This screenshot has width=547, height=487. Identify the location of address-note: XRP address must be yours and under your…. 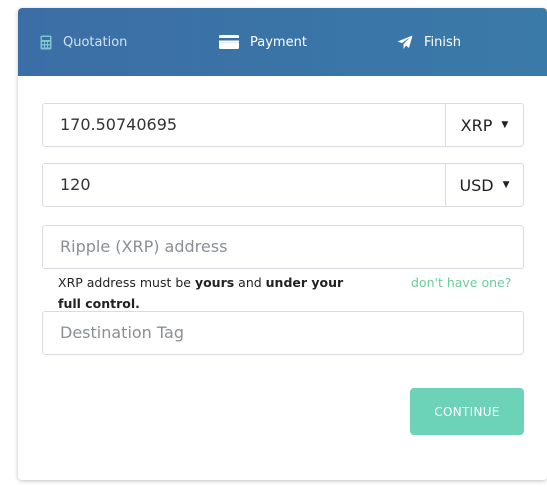
(208, 293).